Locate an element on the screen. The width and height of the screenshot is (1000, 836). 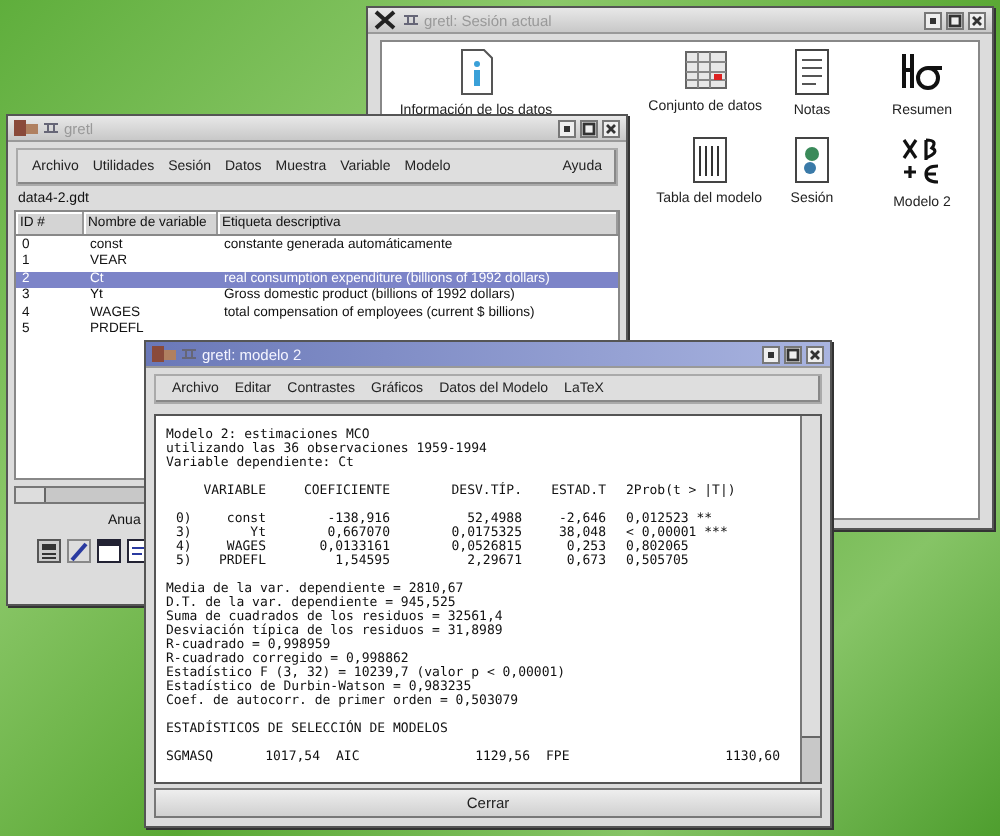
x-logo-icon is located at coordinates (386, 20).